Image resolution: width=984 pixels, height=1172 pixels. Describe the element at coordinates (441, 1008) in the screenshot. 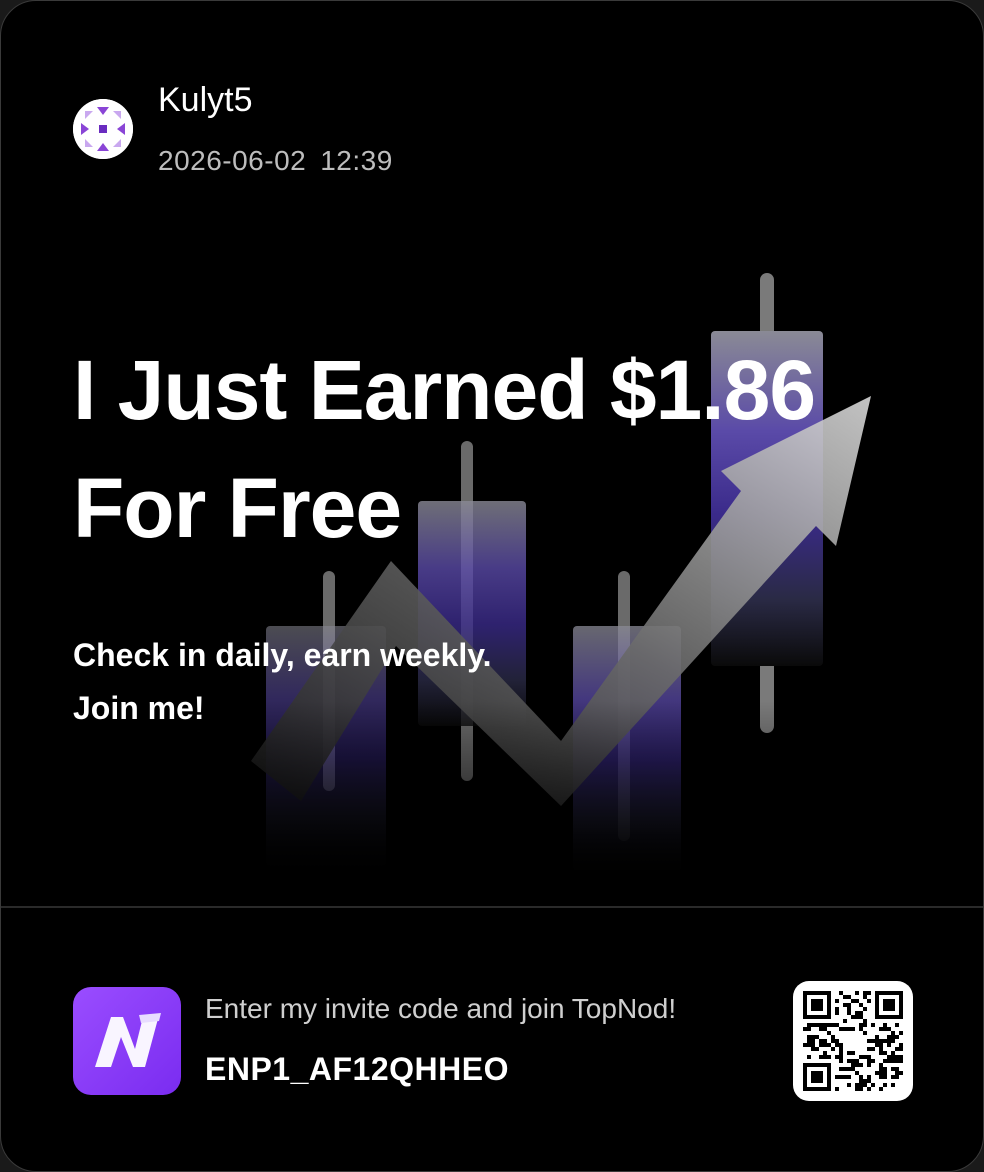

I see `invite-label: Enter my invite code and join TopNod!` at that location.